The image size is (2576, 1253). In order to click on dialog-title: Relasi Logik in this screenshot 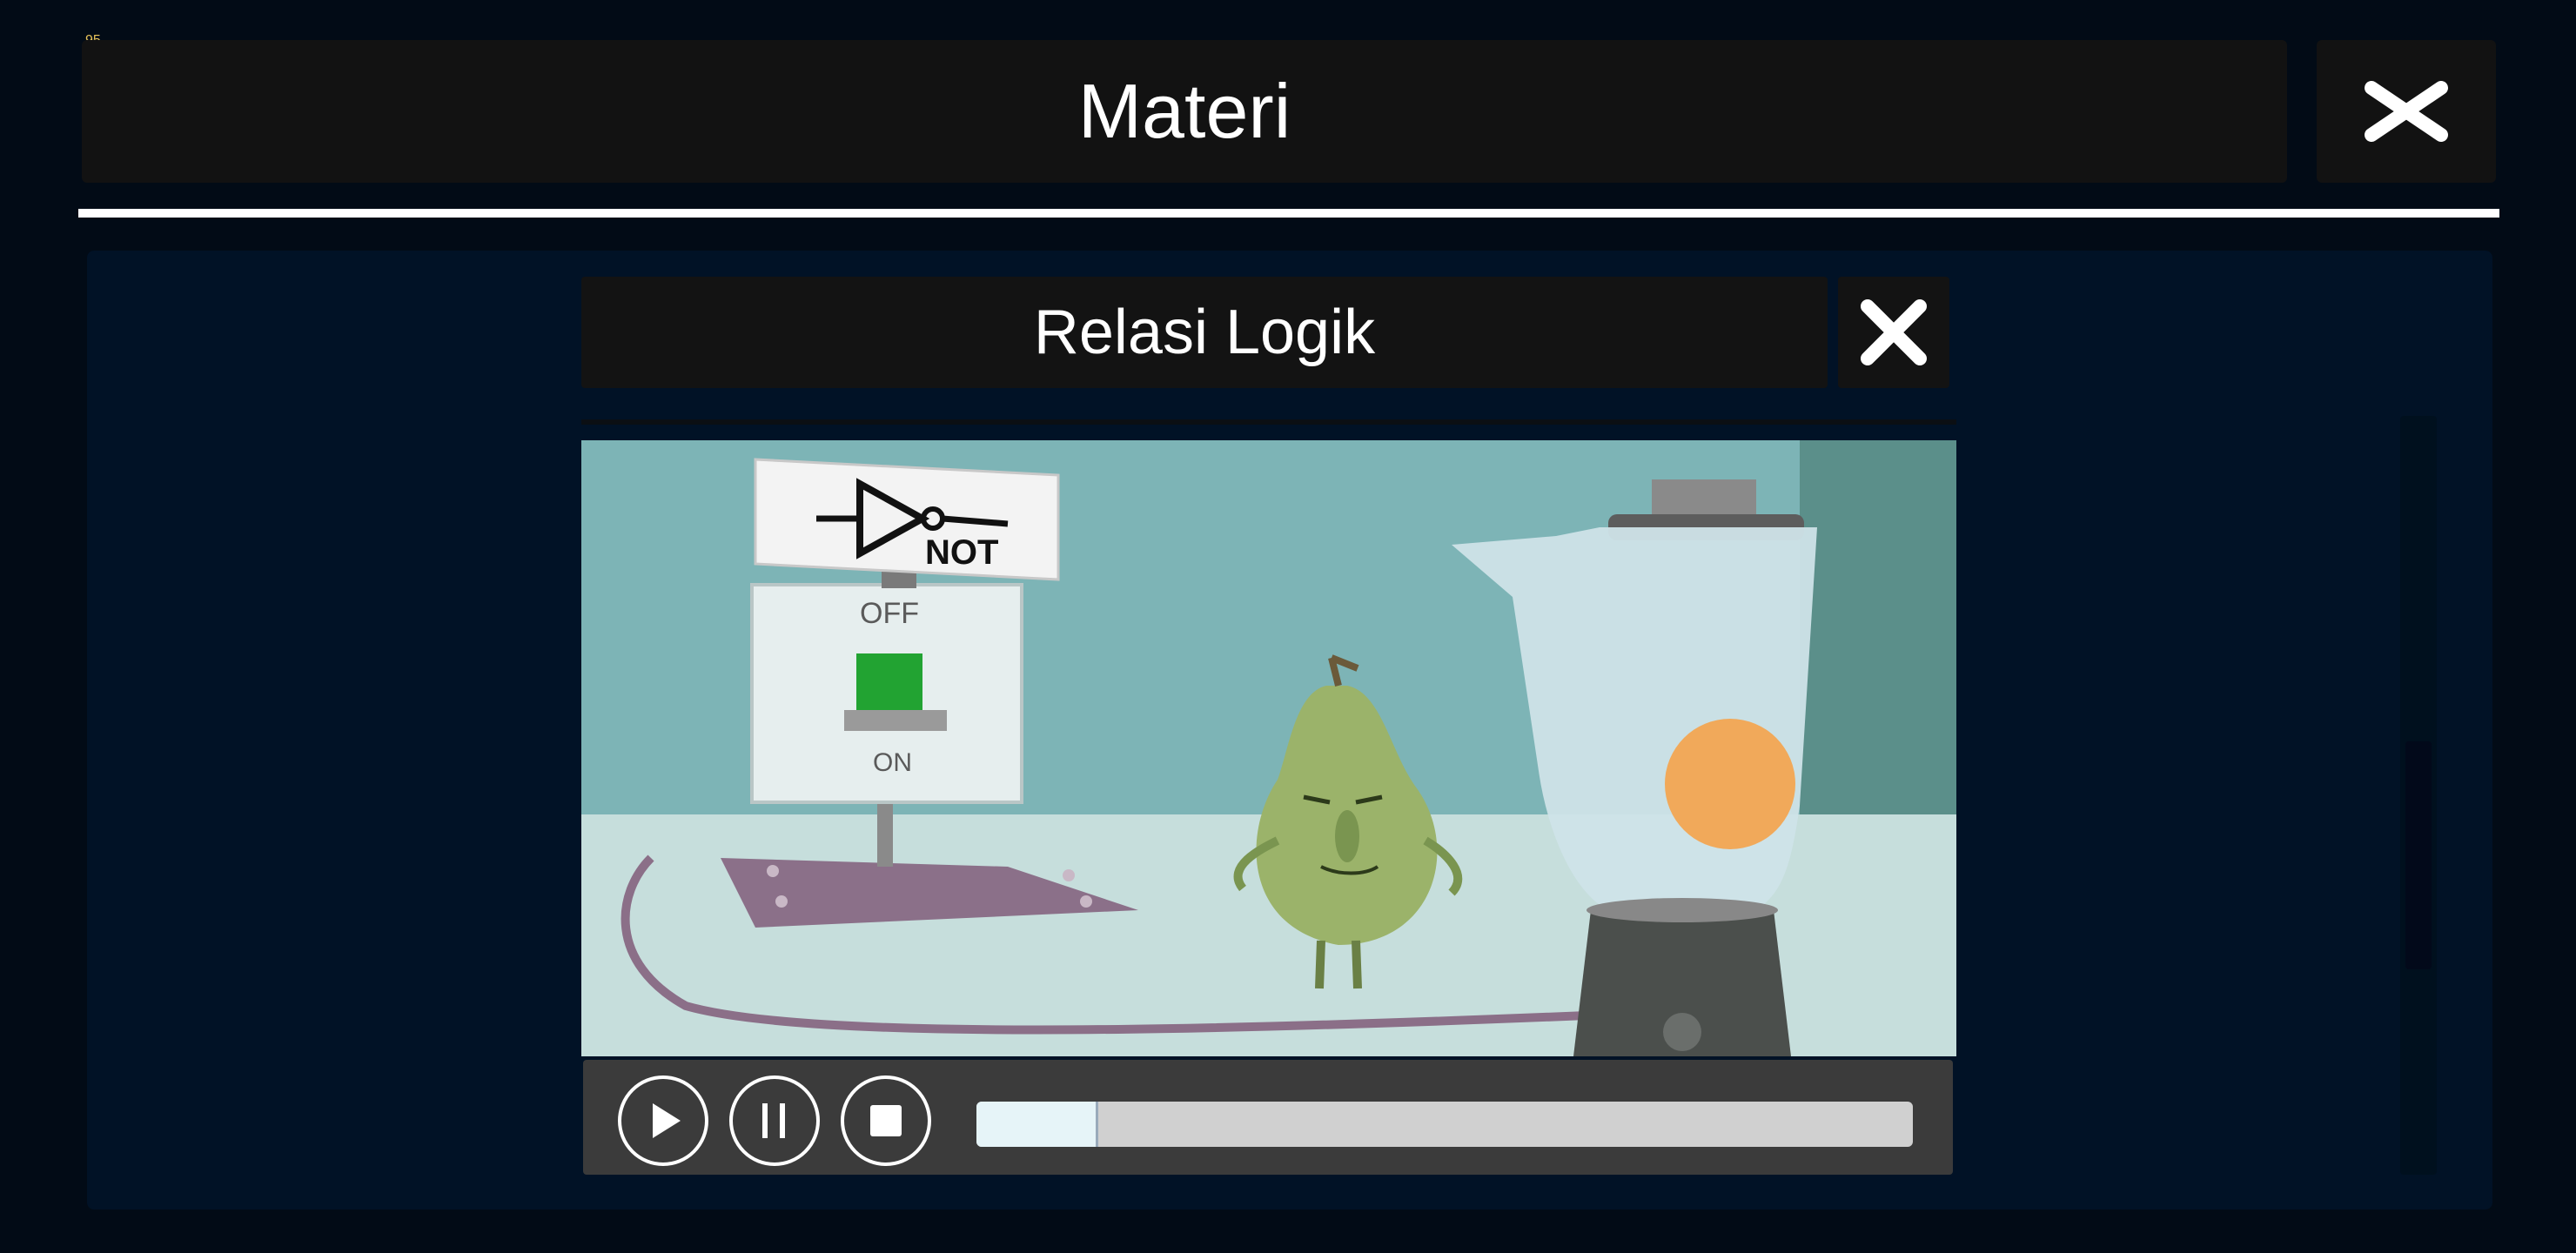, I will do `click(1204, 332)`.